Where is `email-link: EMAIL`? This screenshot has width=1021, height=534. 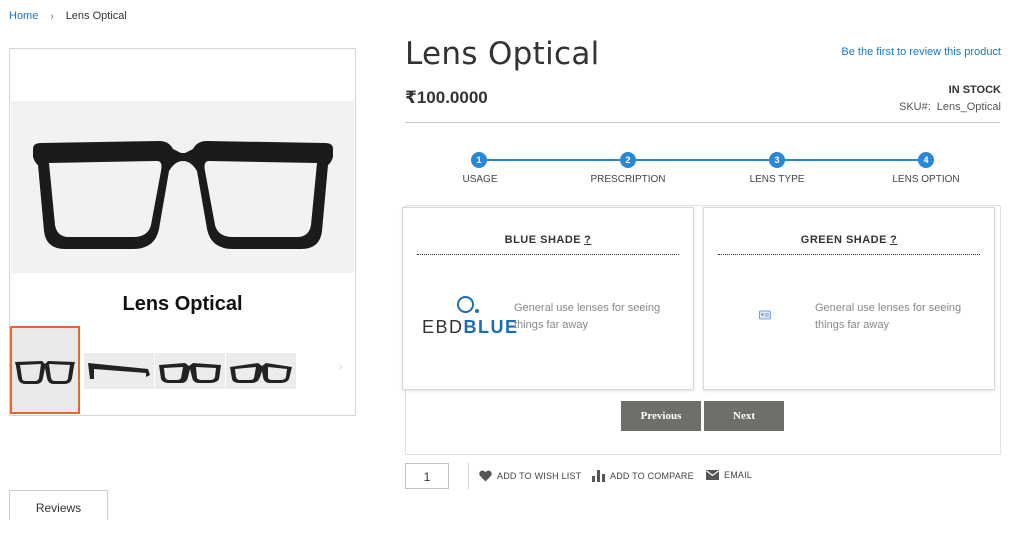
email-link: EMAIL is located at coordinates (729, 475).